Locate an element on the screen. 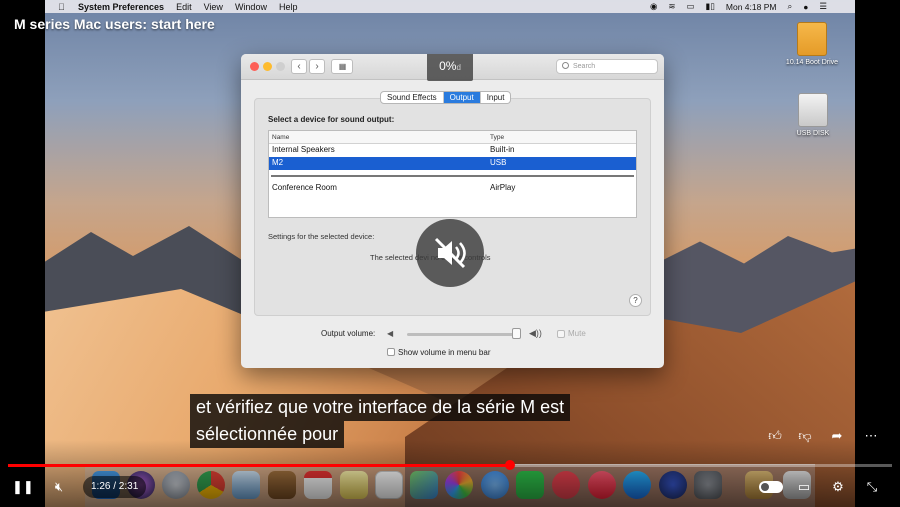  desktop-icon-boot-drive: 10.14 Boot Drive is located at coordinates (812, 44).